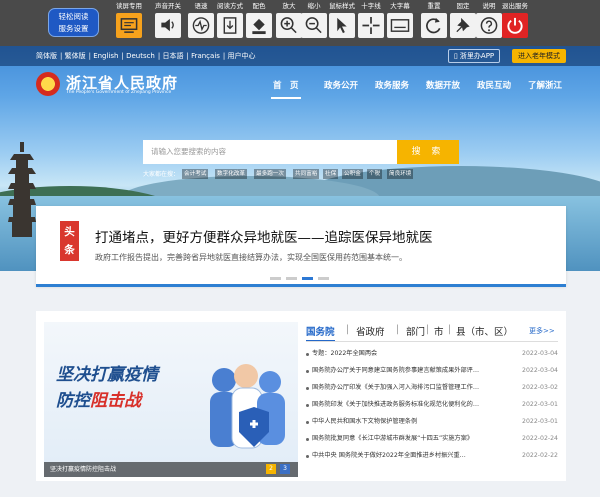 This screenshot has width=600, height=497. What do you see at coordinates (392, 85) in the screenshot?
I see `nav-services: 政务服务` at bounding box center [392, 85].